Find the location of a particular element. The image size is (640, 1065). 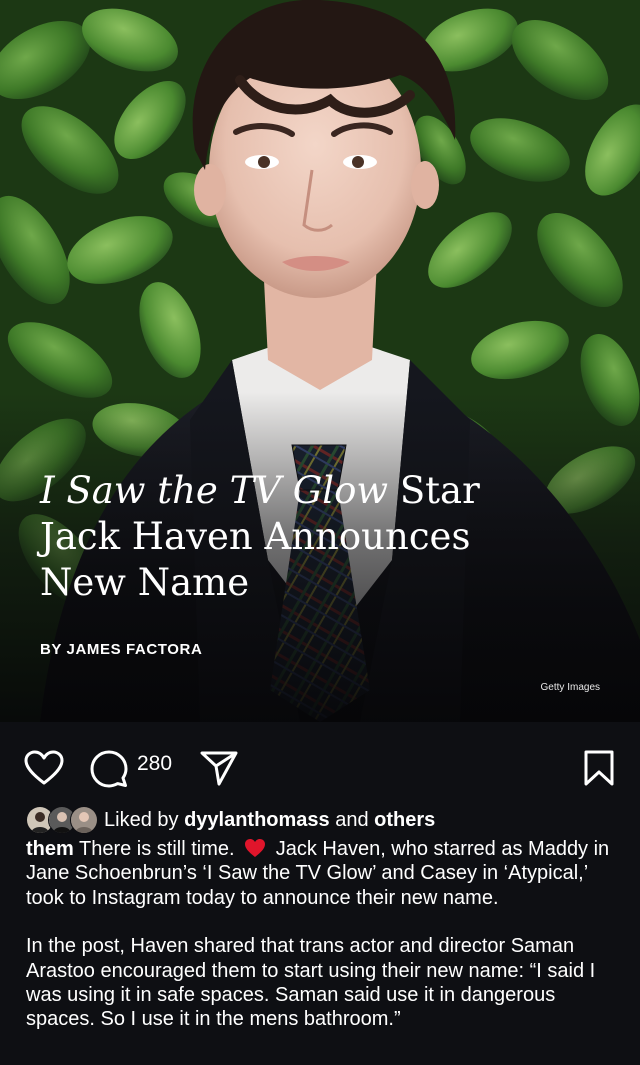

liker-avatars is located at coordinates (63, 820).